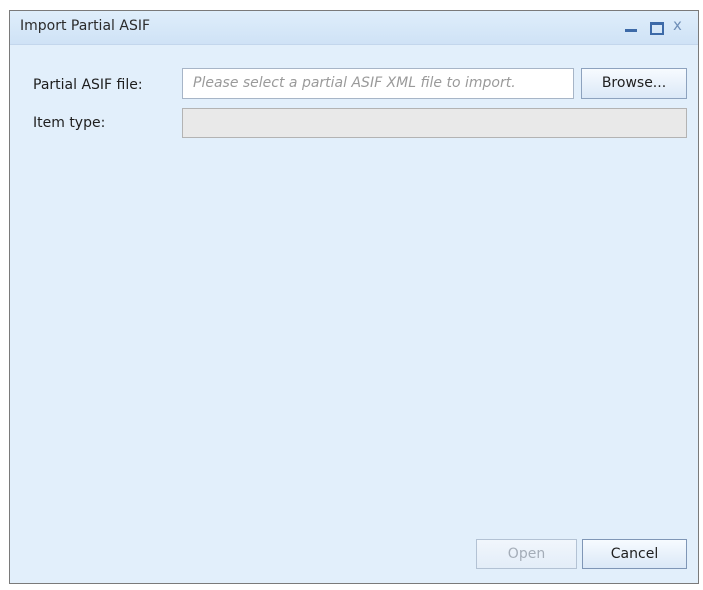  I want to click on open-button: Open, so click(526, 554).